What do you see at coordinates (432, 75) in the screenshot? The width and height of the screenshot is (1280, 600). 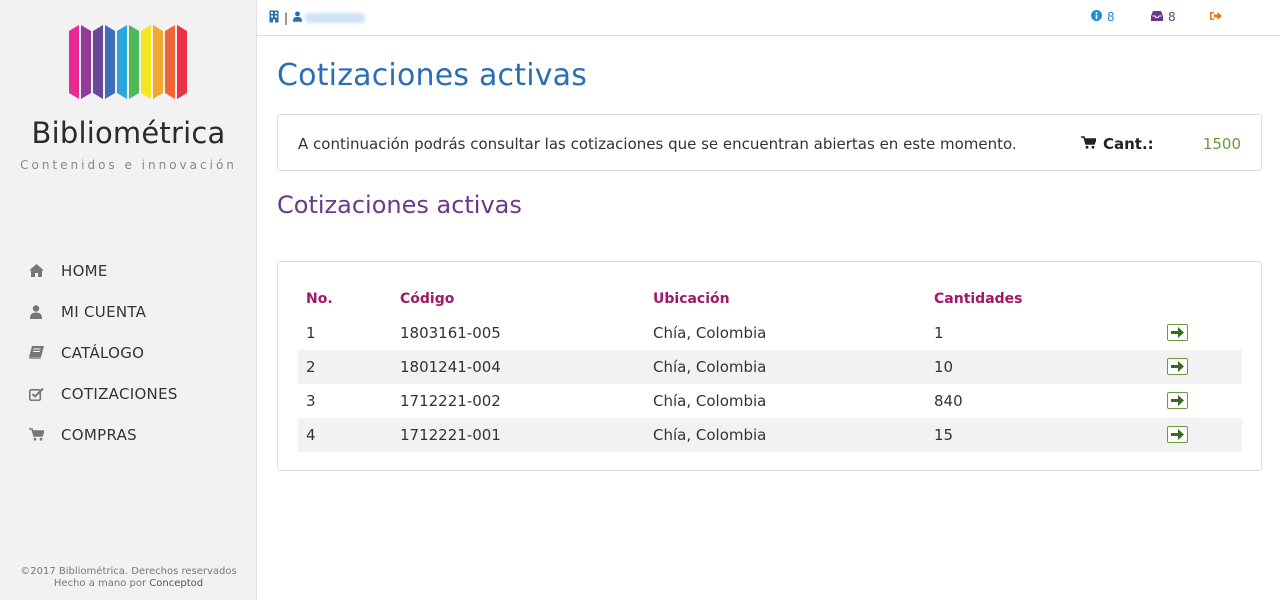 I see `page-title: Cotizaciones activas` at bounding box center [432, 75].